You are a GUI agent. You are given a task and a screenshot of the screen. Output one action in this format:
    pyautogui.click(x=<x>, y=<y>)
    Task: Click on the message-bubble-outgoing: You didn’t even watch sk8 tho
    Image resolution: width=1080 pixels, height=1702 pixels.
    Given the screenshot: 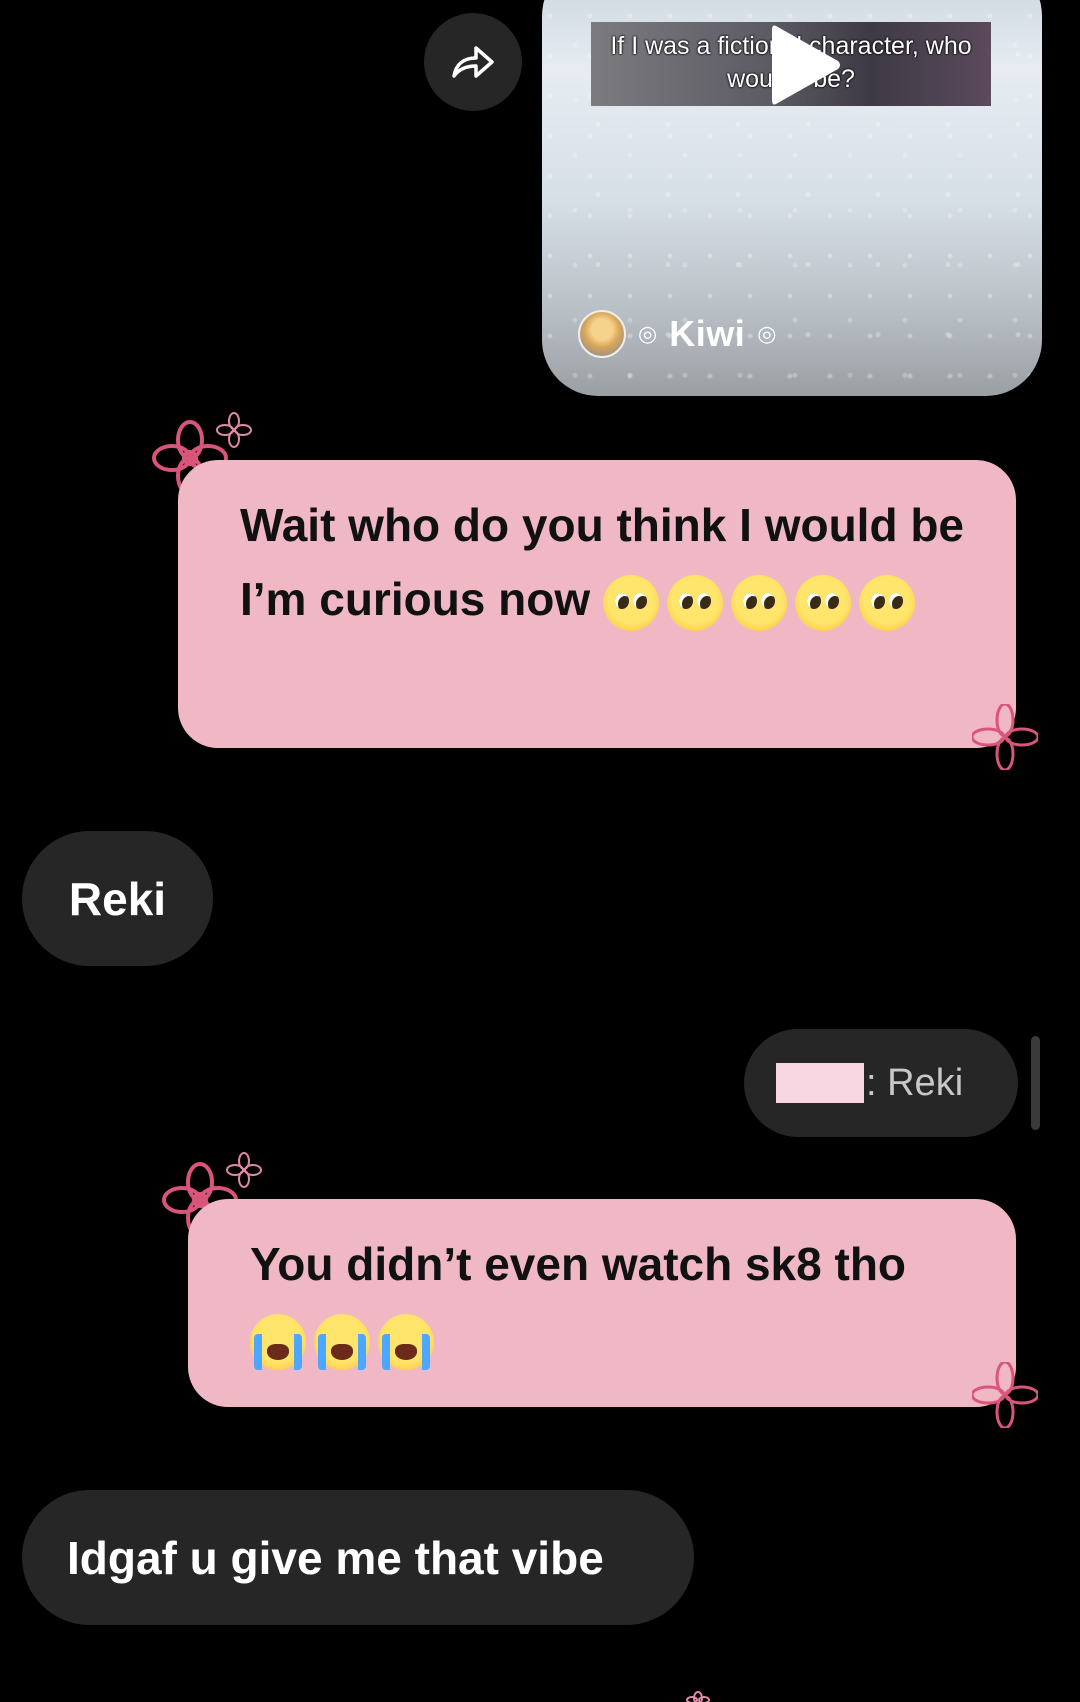 What is the action you would take?
    pyautogui.click(x=602, y=1303)
    